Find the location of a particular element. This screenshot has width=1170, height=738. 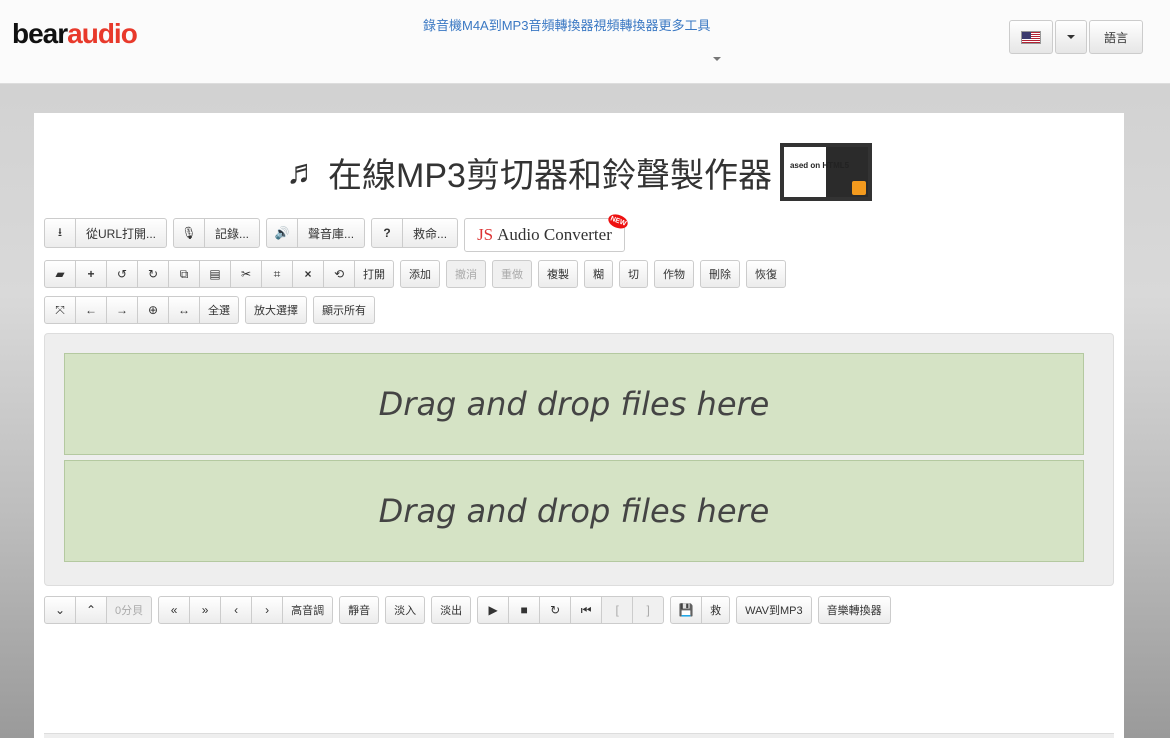

add-button: 添加 is located at coordinates (420, 274).